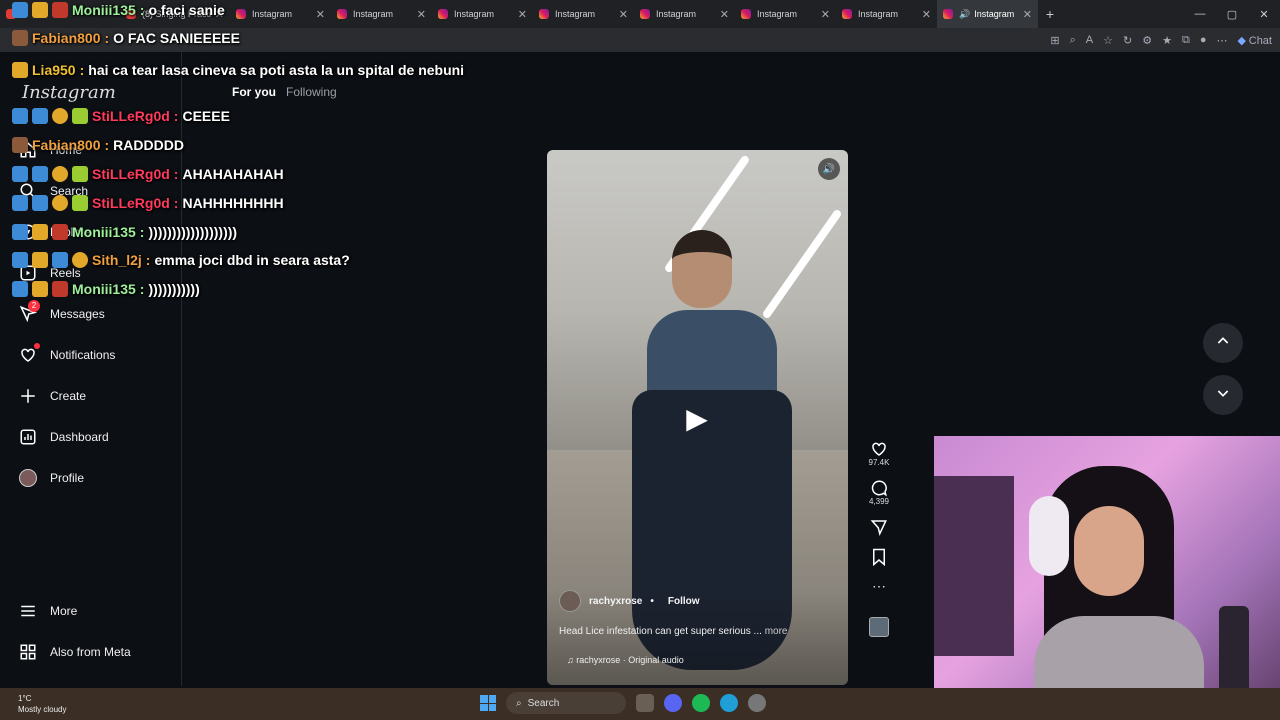 Image resolution: width=1280 pixels, height=720 pixels. I want to click on chat-message: Fabian800: O FAC SANIEEEEE, so click(126, 38).